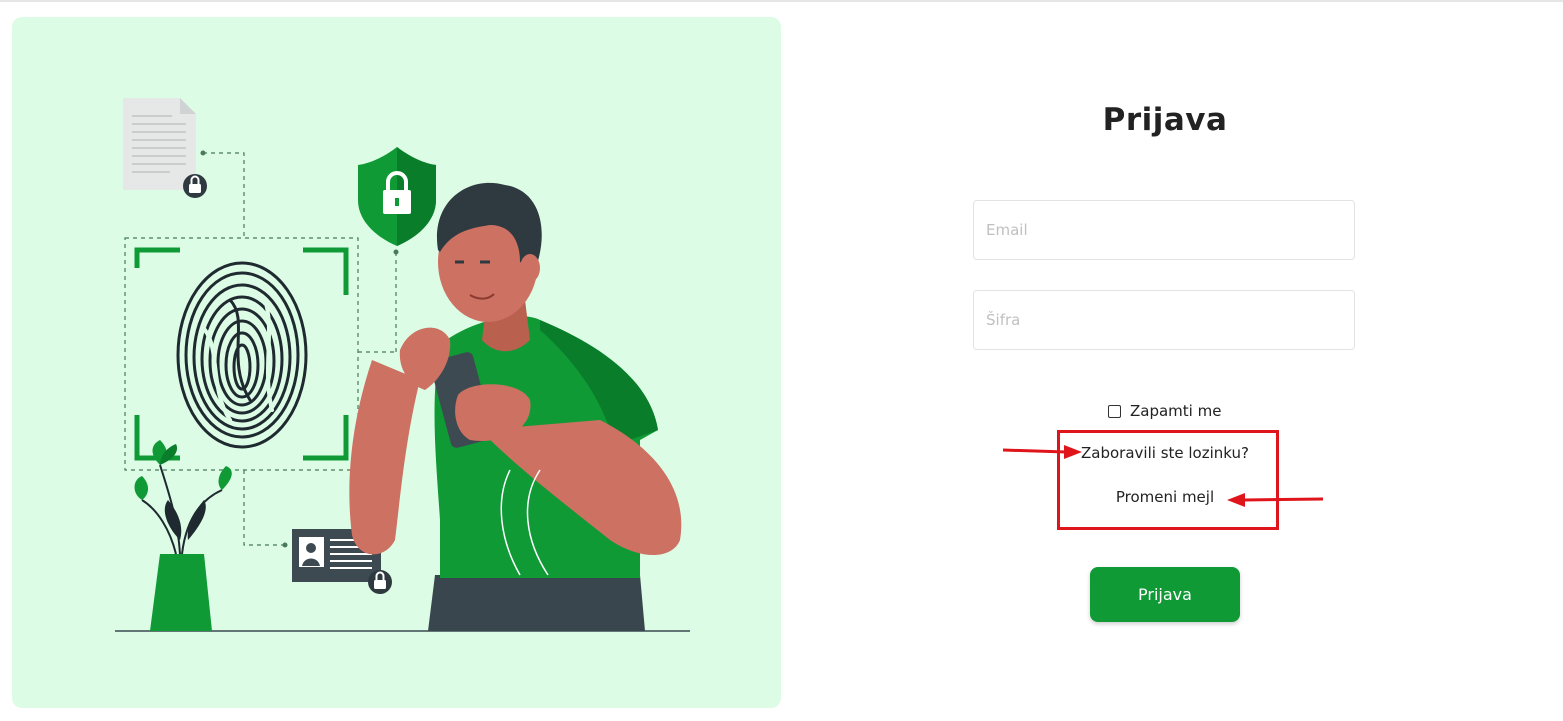  Describe the element at coordinates (397, 196) in the screenshot. I see `shield-lock-icon` at that location.